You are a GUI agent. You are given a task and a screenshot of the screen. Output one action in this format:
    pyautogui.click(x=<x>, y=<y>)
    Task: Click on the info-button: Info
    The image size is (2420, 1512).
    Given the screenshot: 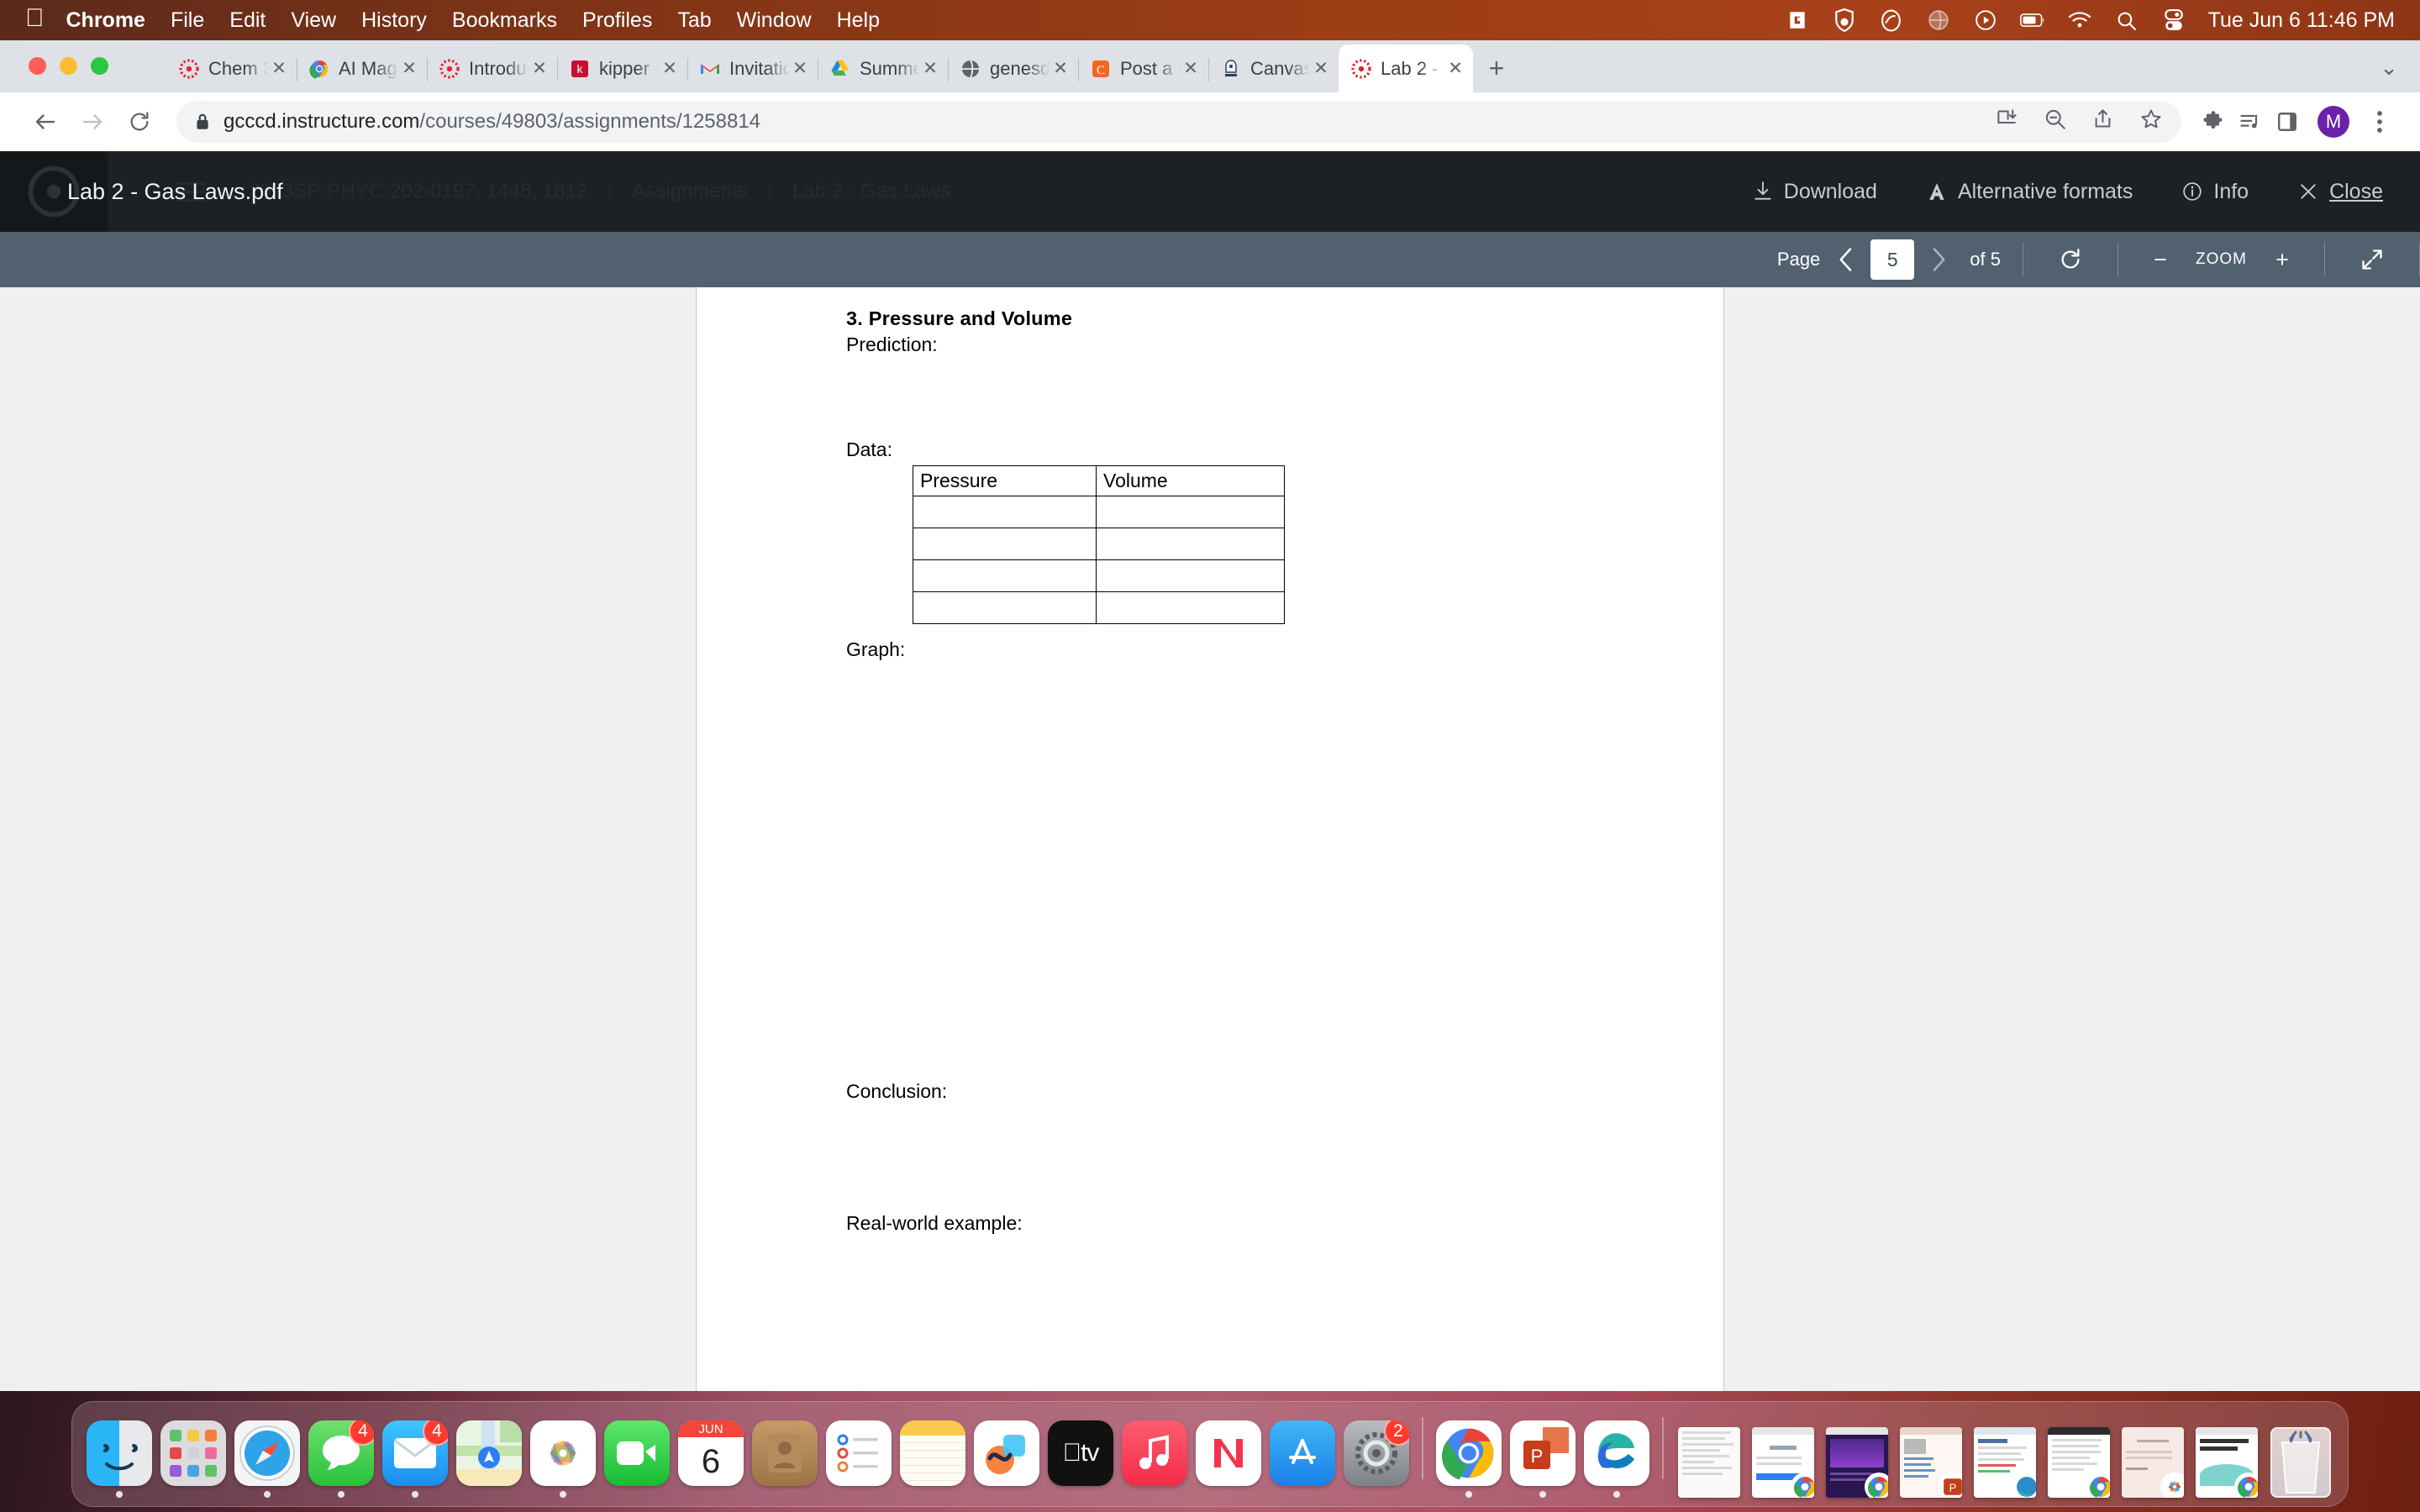 What is the action you would take?
    pyautogui.click(x=2215, y=192)
    